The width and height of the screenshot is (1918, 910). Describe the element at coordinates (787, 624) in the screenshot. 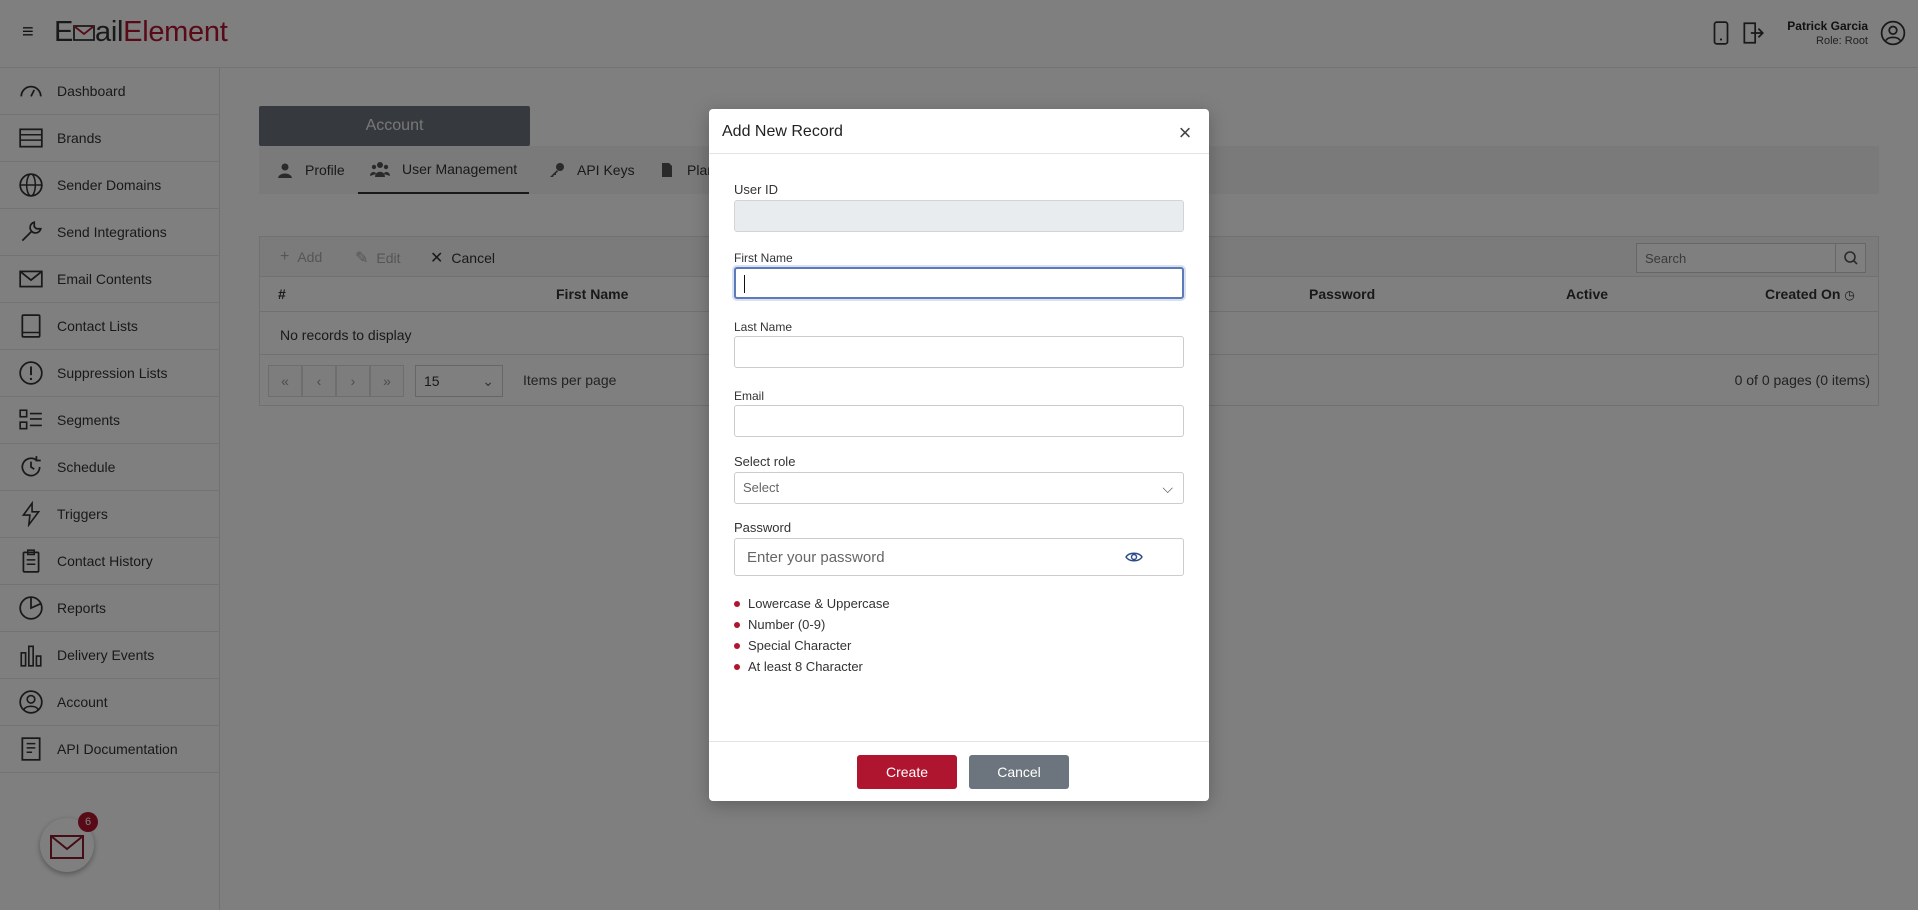

I see `requirement-text: Number (0-9)` at that location.